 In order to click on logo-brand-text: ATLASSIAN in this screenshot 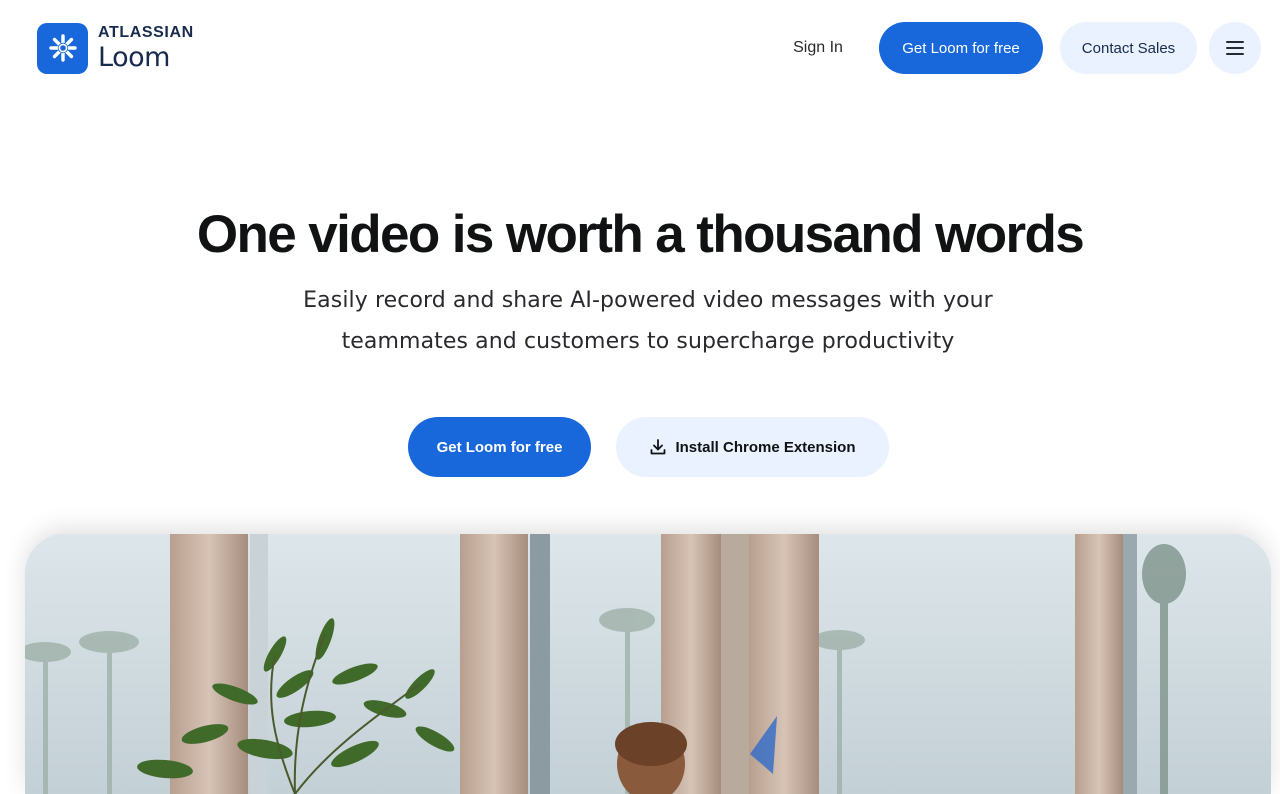, I will do `click(146, 32)`.